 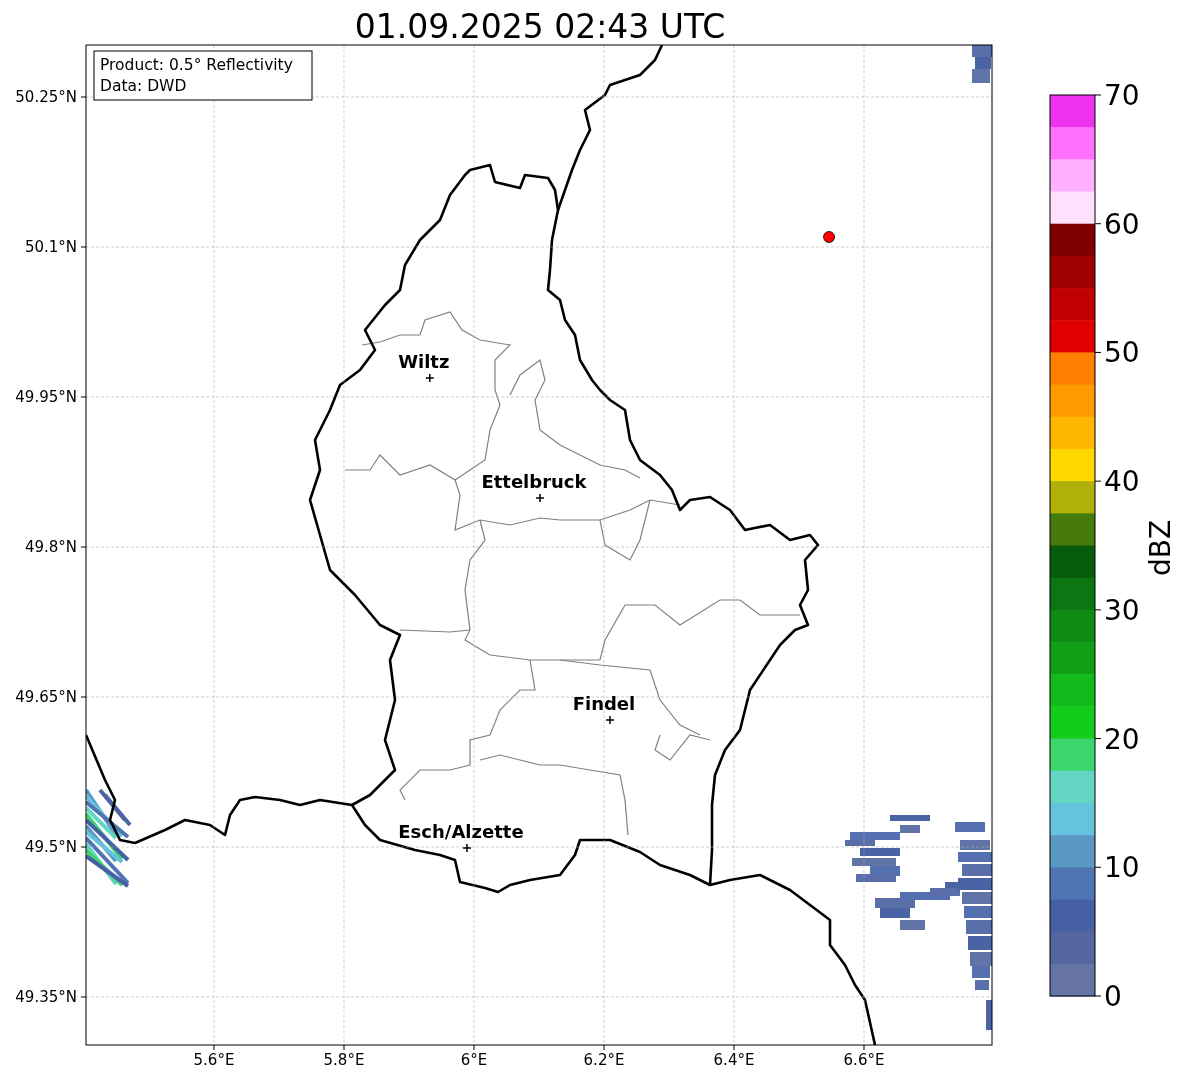 What do you see at coordinates (864, 1060) in the screenshot?
I see `longitude-label: 6.6°E` at bounding box center [864, 1060].